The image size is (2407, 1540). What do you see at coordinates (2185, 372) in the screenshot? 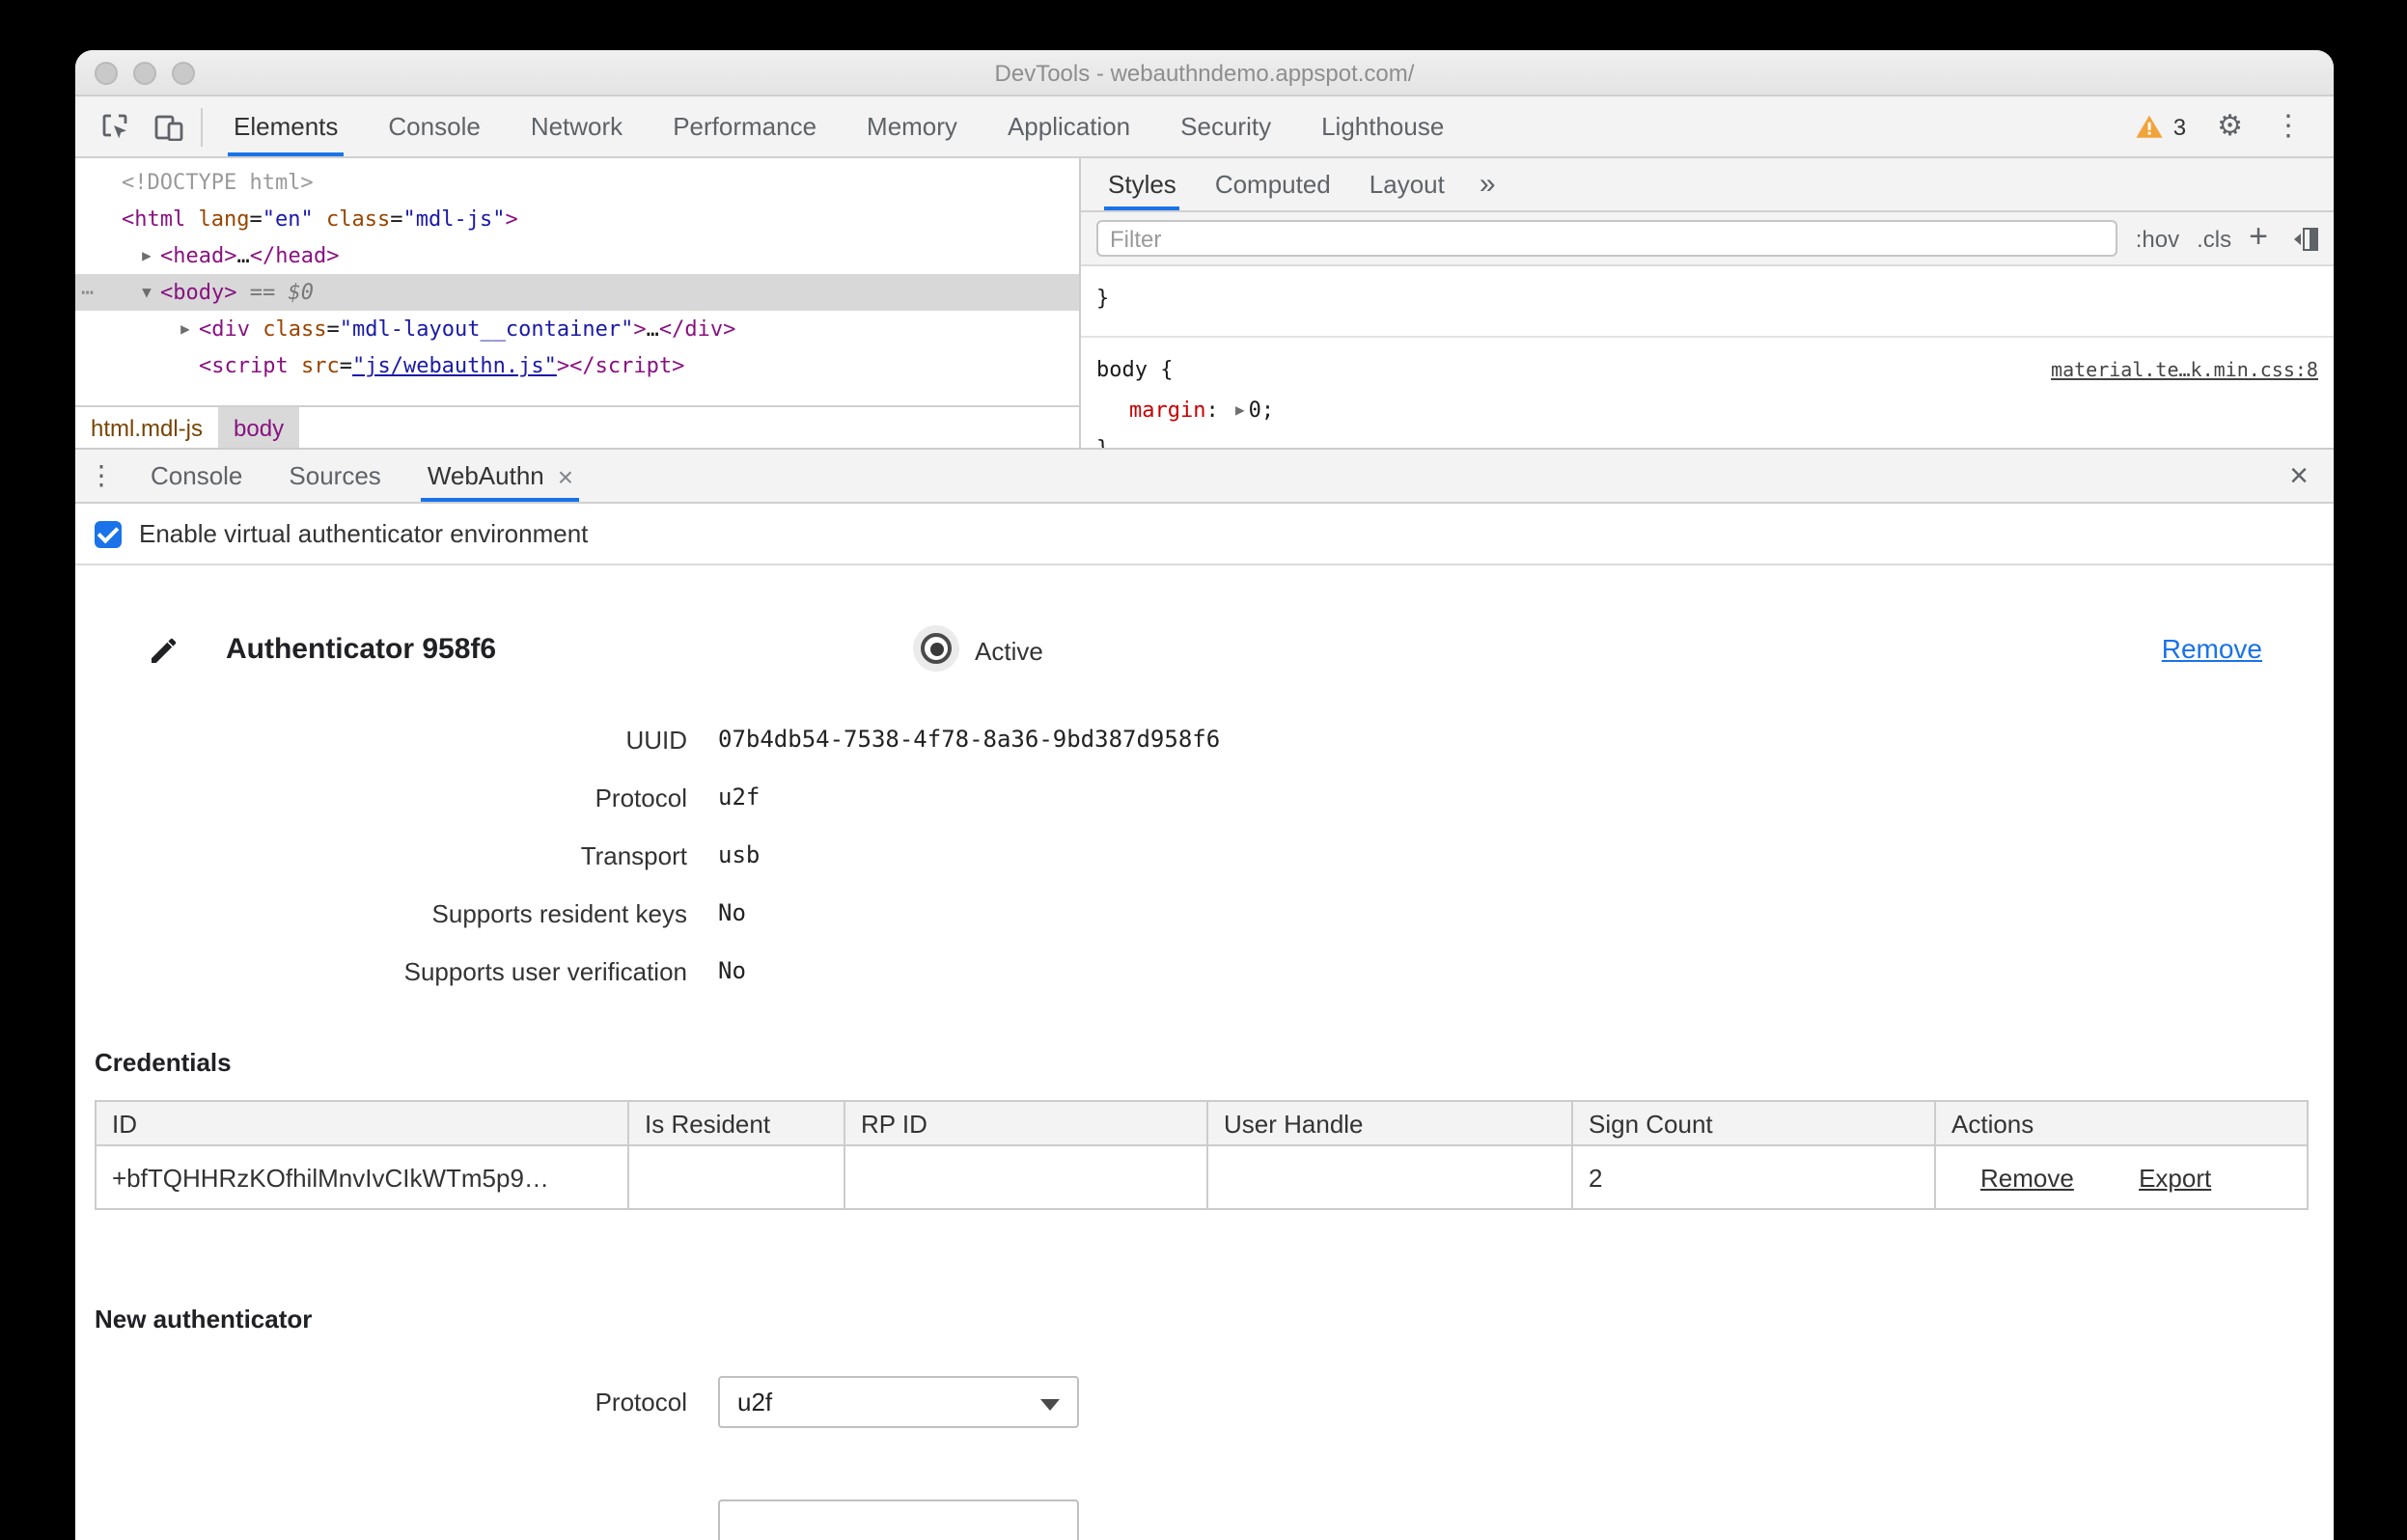
I see `css-source-link: material.te…k.min.css:8` at bounding box center [2185, 372].